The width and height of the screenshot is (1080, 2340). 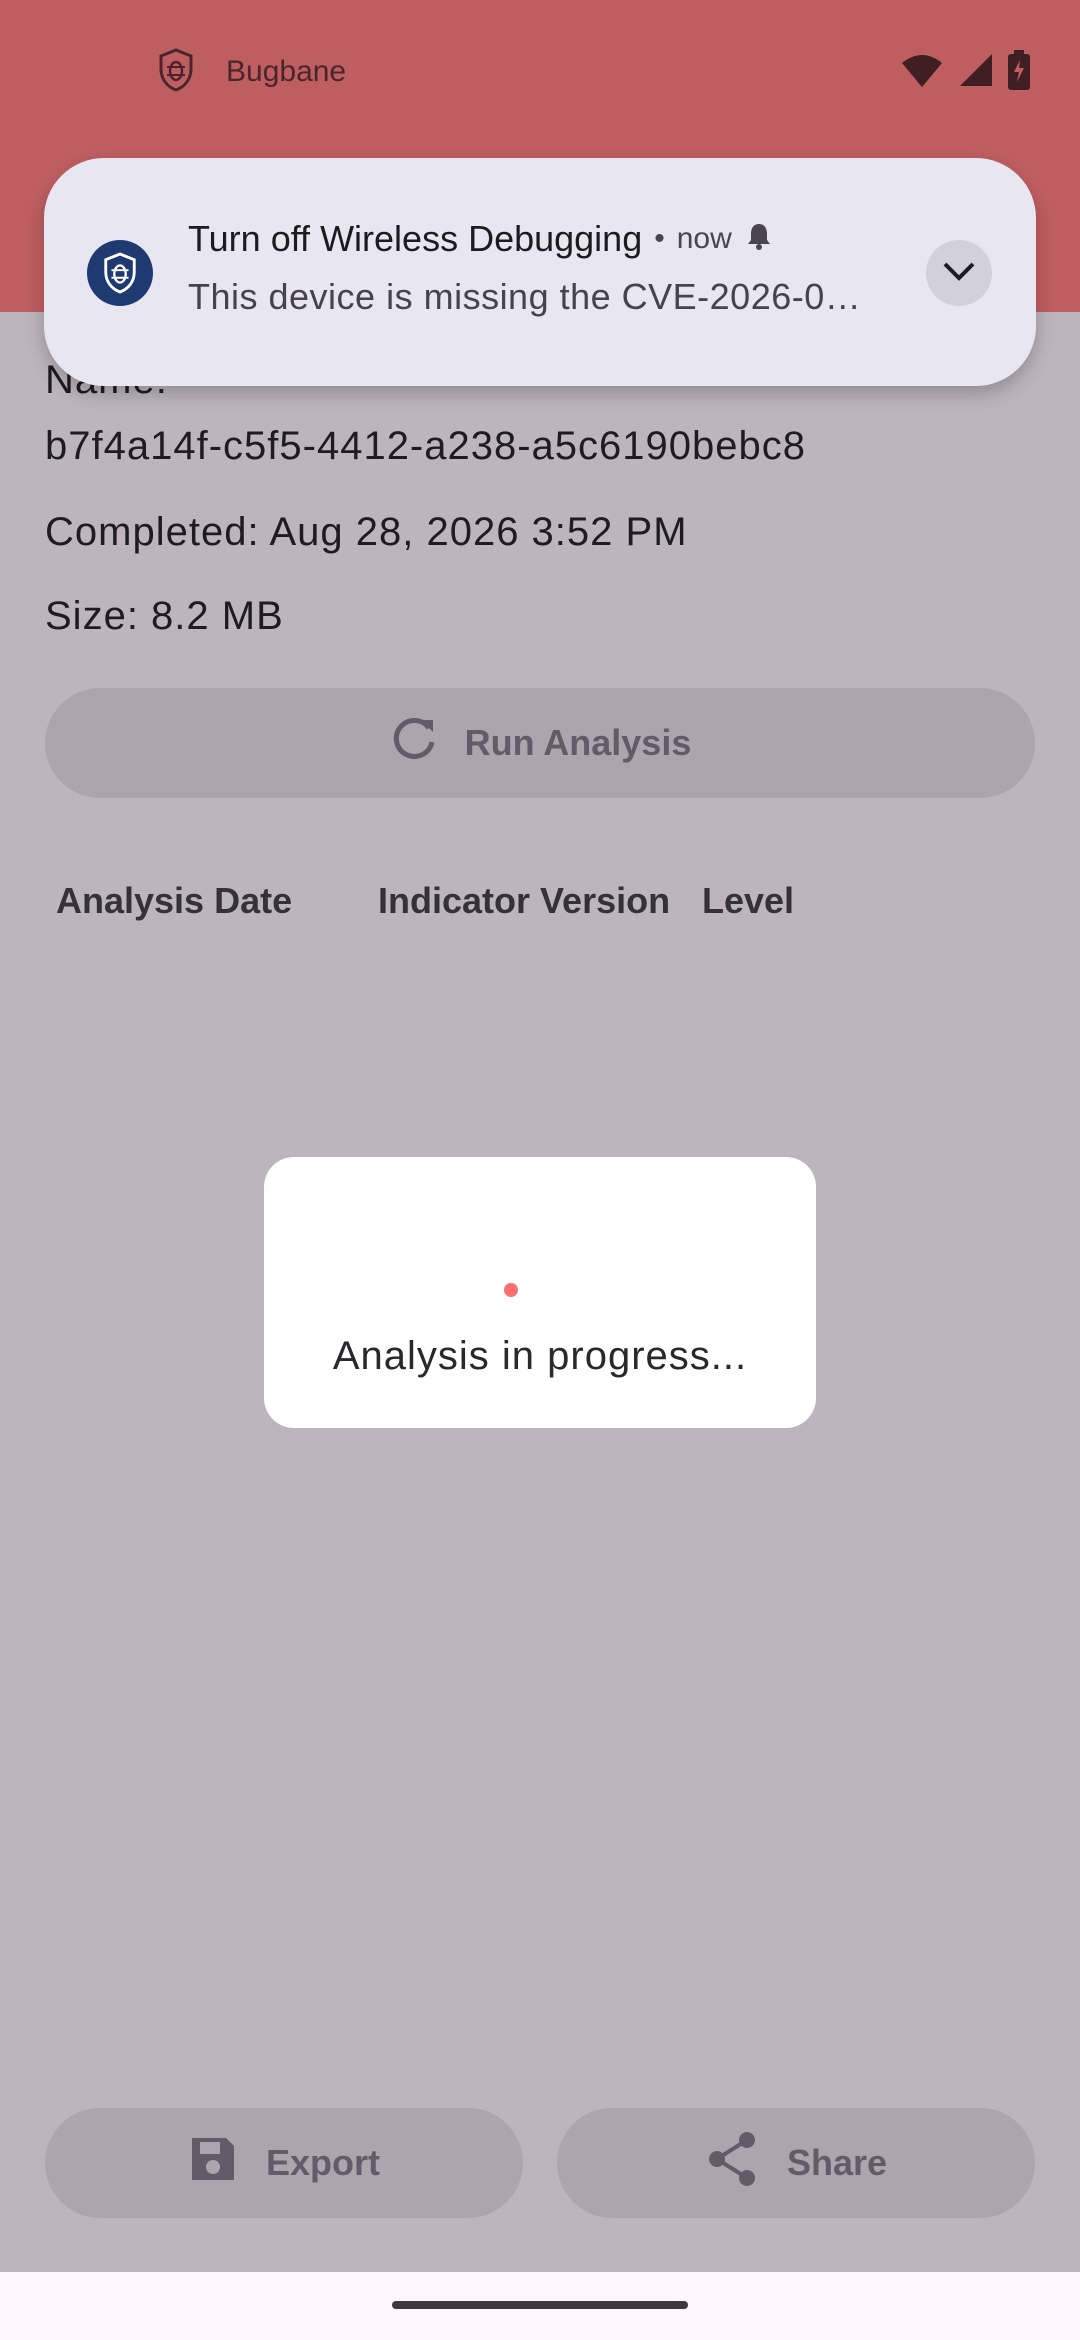 I want to click on bell-alert-icon, so click(x=759, y=239).